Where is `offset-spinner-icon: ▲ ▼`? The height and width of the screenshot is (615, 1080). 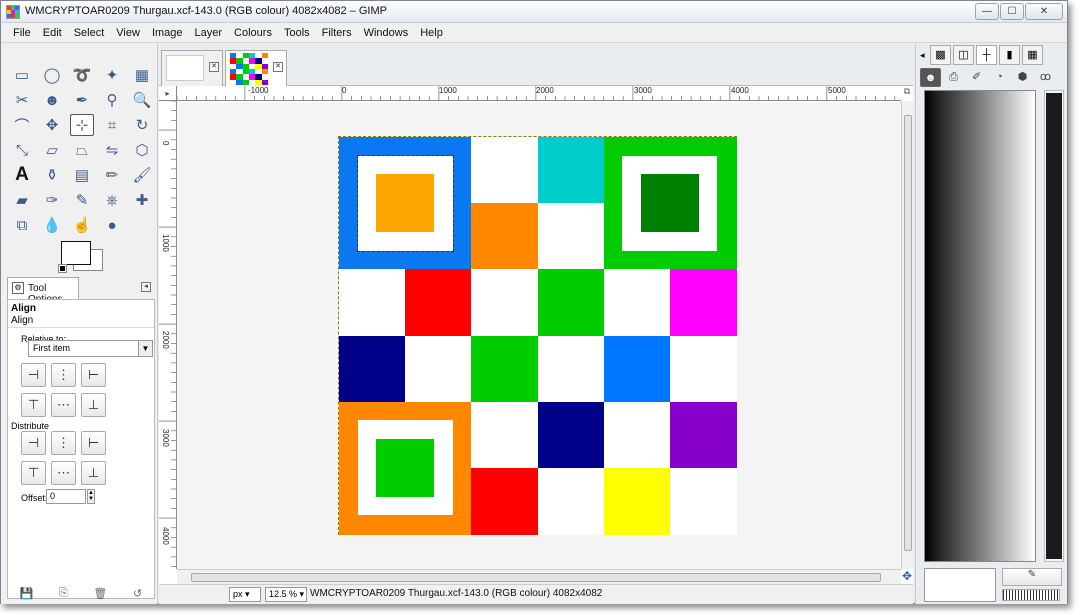 offset-spinner-icon: ▲ ▼ is located at coordinates (91, 496).